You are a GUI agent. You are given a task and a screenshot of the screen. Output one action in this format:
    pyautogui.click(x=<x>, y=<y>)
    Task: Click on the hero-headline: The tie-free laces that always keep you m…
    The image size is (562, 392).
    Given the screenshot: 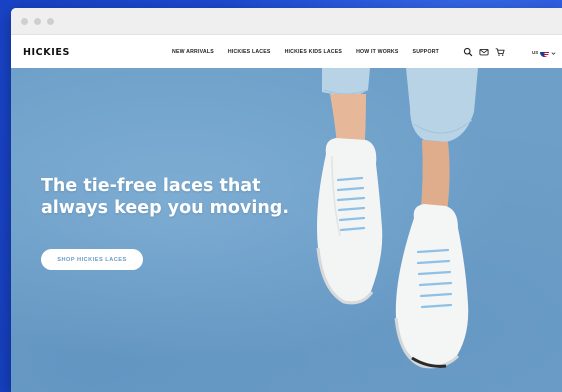 What is the action you would take?
    pyautogui.click(x=176, y=197)
    